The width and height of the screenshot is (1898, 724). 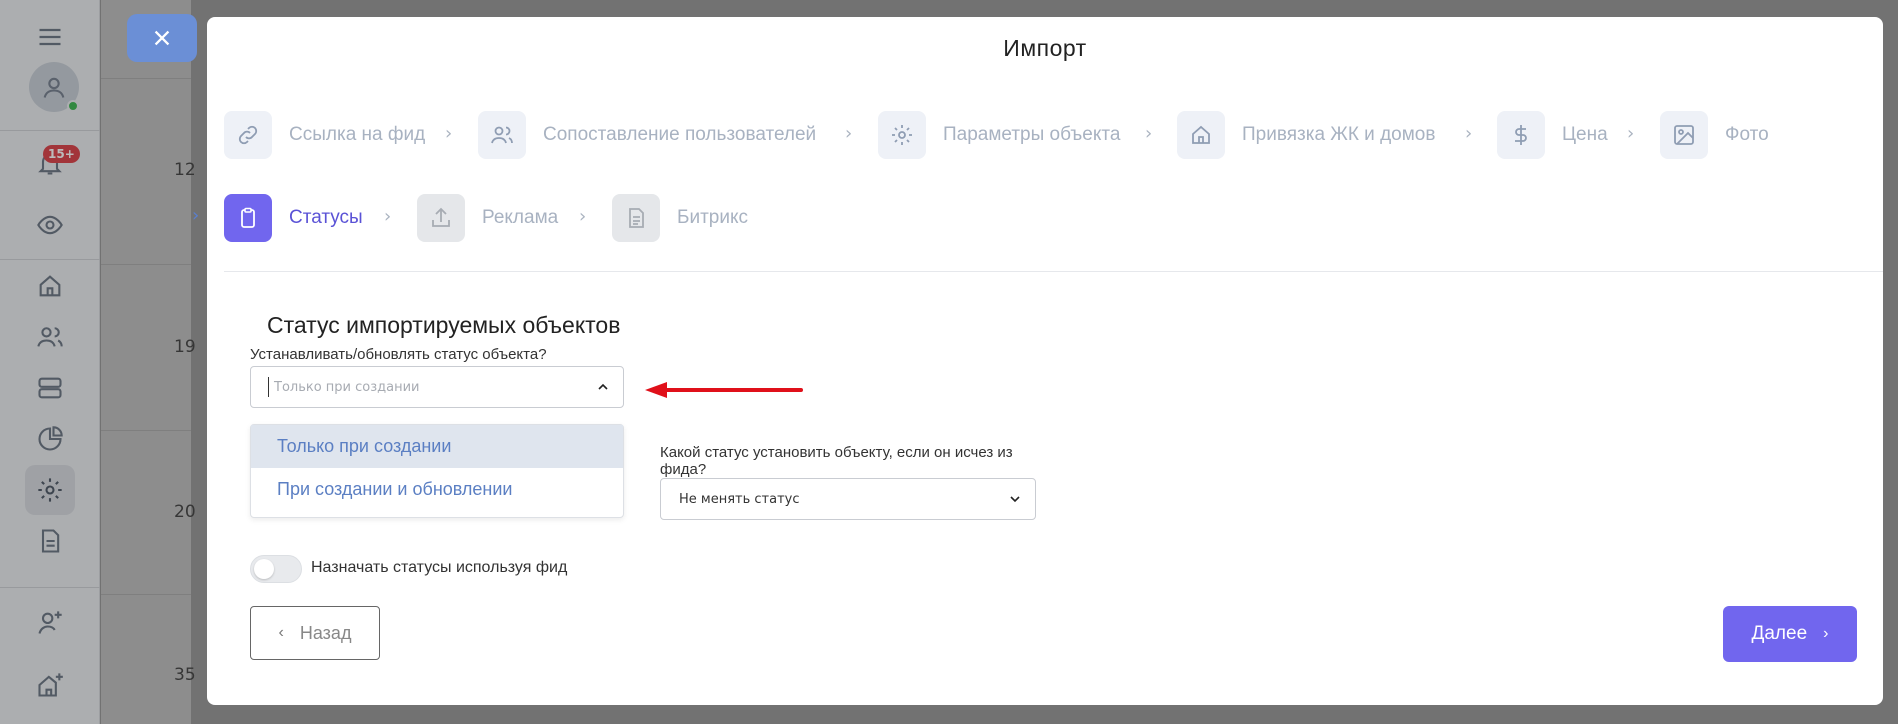 What do you see at coordinates (444, 325) in the screenshot?
I see `section-title: Статус импортируемых объектов` at bounding box center [444, 325].